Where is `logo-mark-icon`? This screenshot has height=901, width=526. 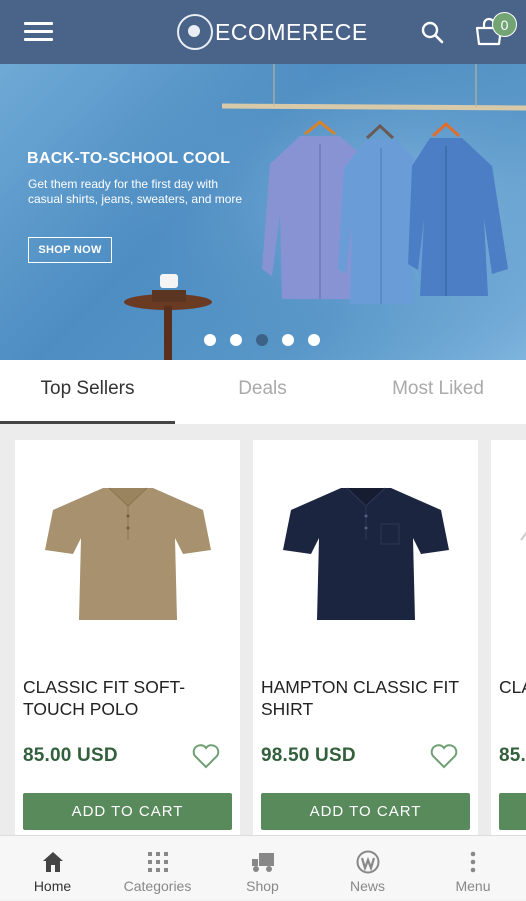
logo-mark-icon is located at coordinates (195, 32).